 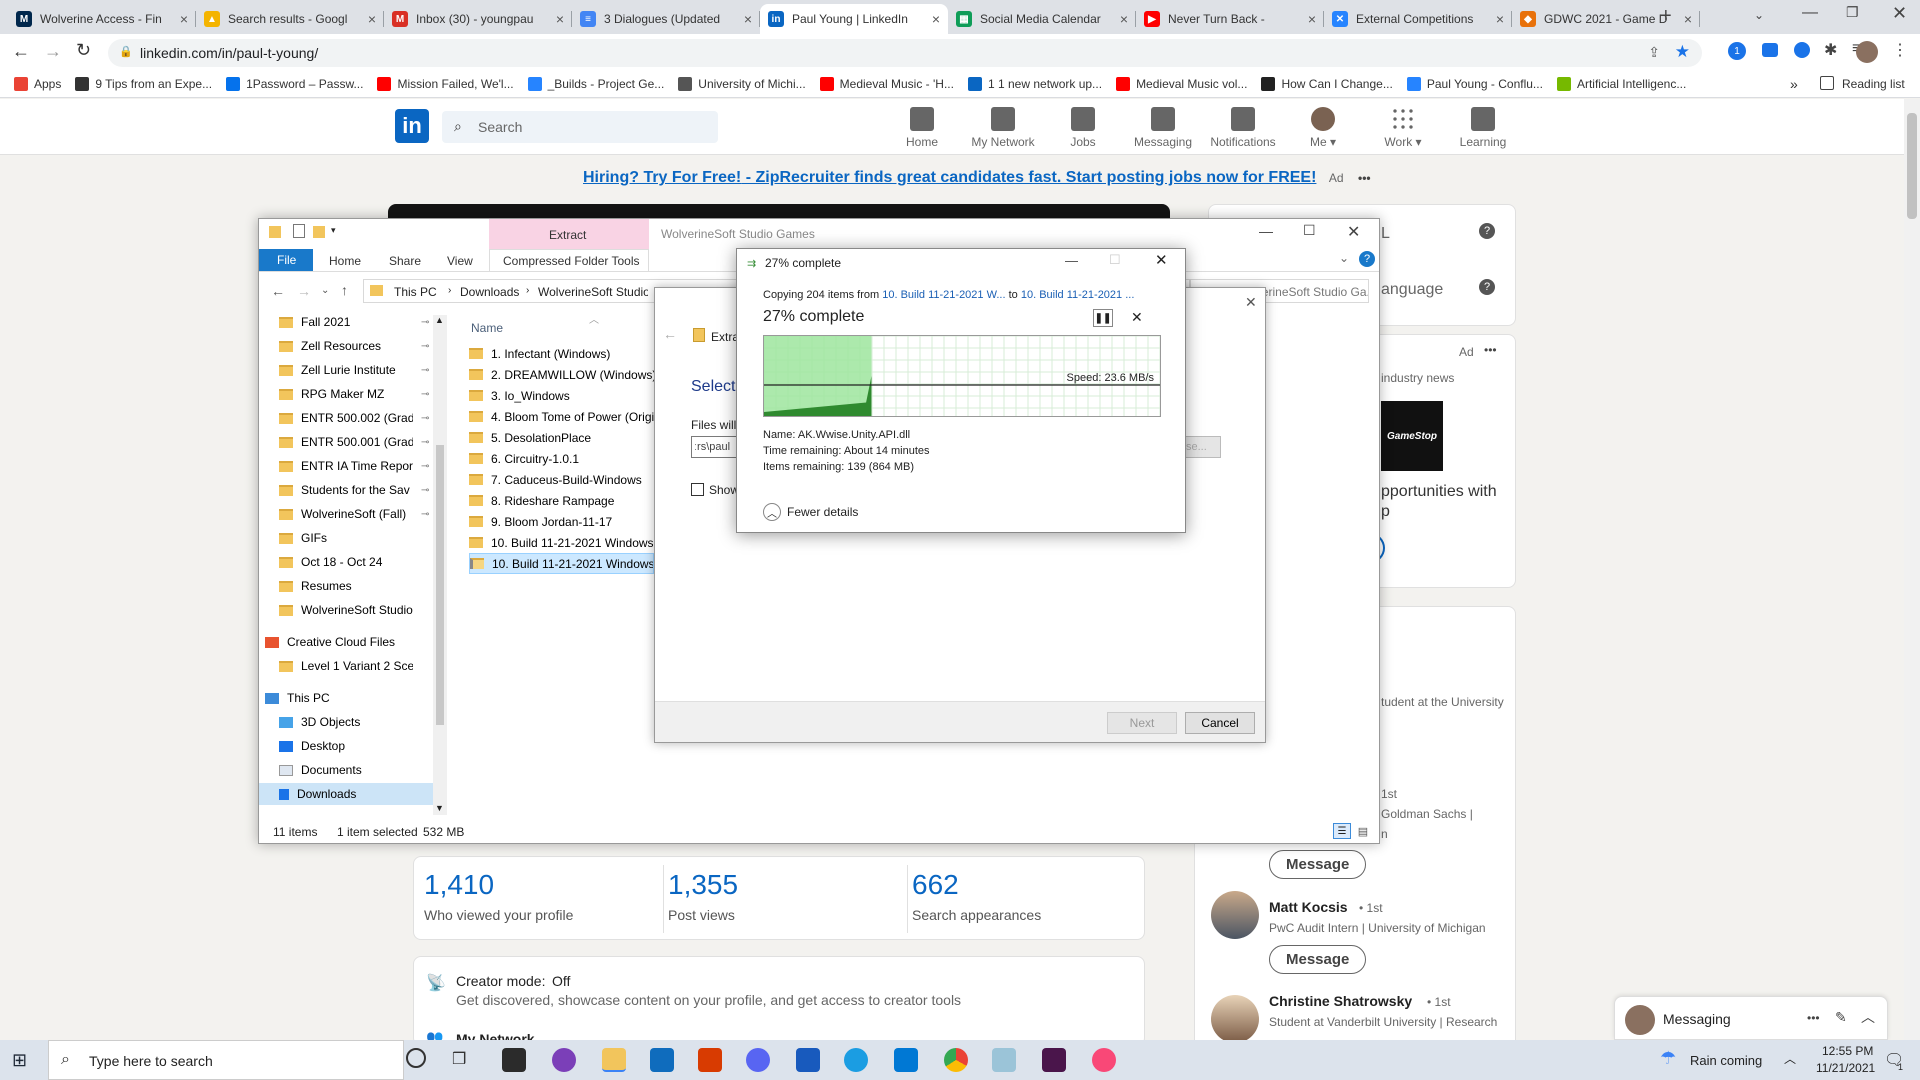 What do you see at coordinates (359, 610) in the screenshot?
I see `nav-pane-item: WolverineSoft Studio G` at bounding box center [359, 610].